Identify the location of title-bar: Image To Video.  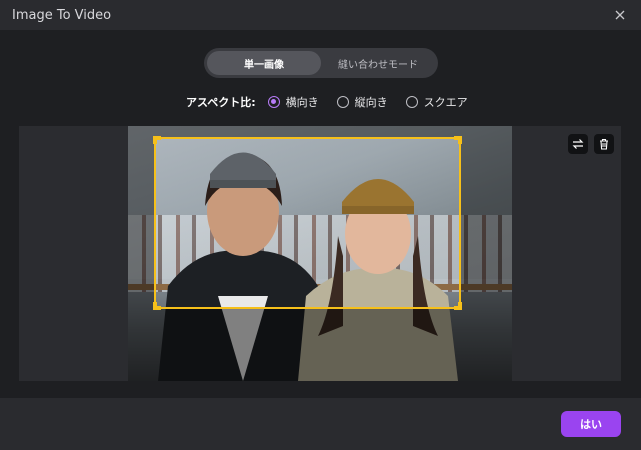
(320, 15).